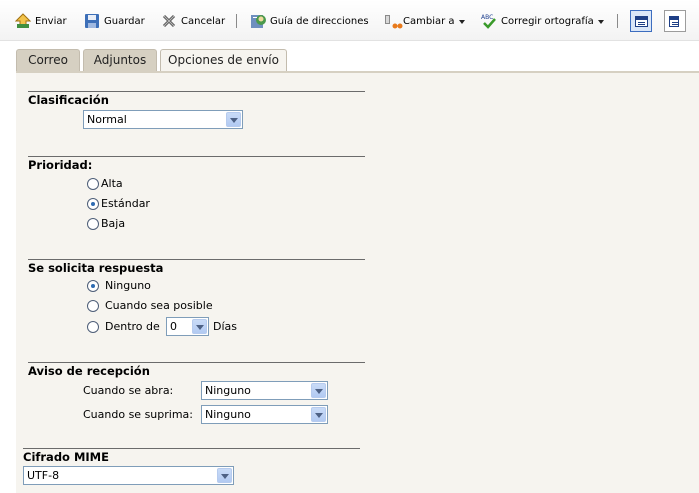 The width and height of the screenshot is (699, 493). Describe the element at coordinates (107, 119) in the screenshot. I see `classification-value: Normal` at that location.